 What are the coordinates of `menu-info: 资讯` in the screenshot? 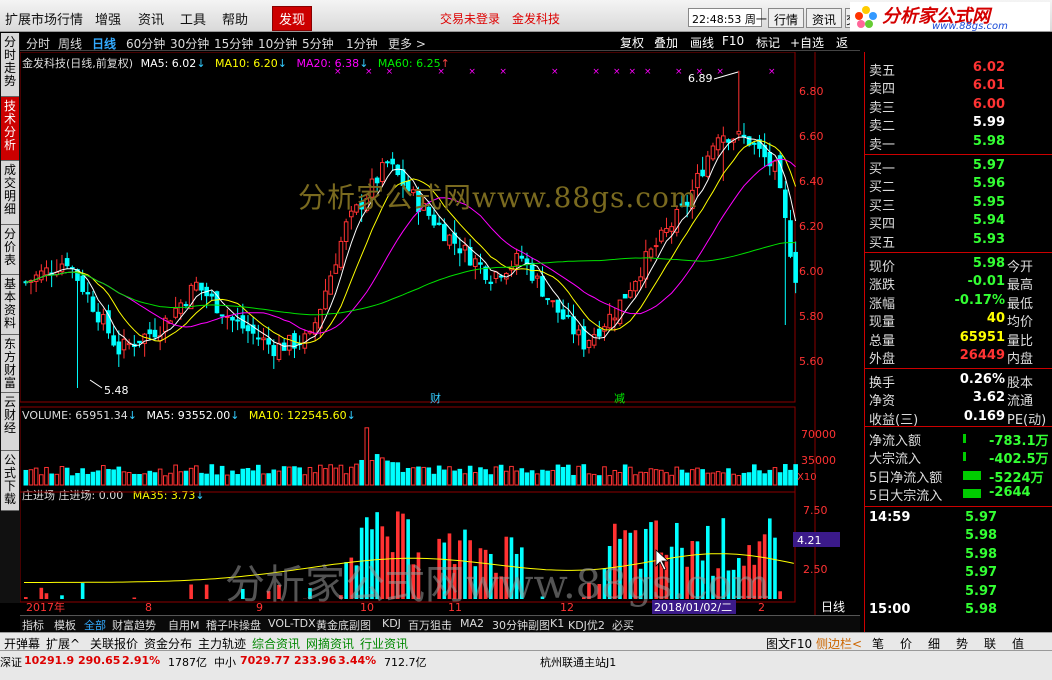 It's located at (151, 18).